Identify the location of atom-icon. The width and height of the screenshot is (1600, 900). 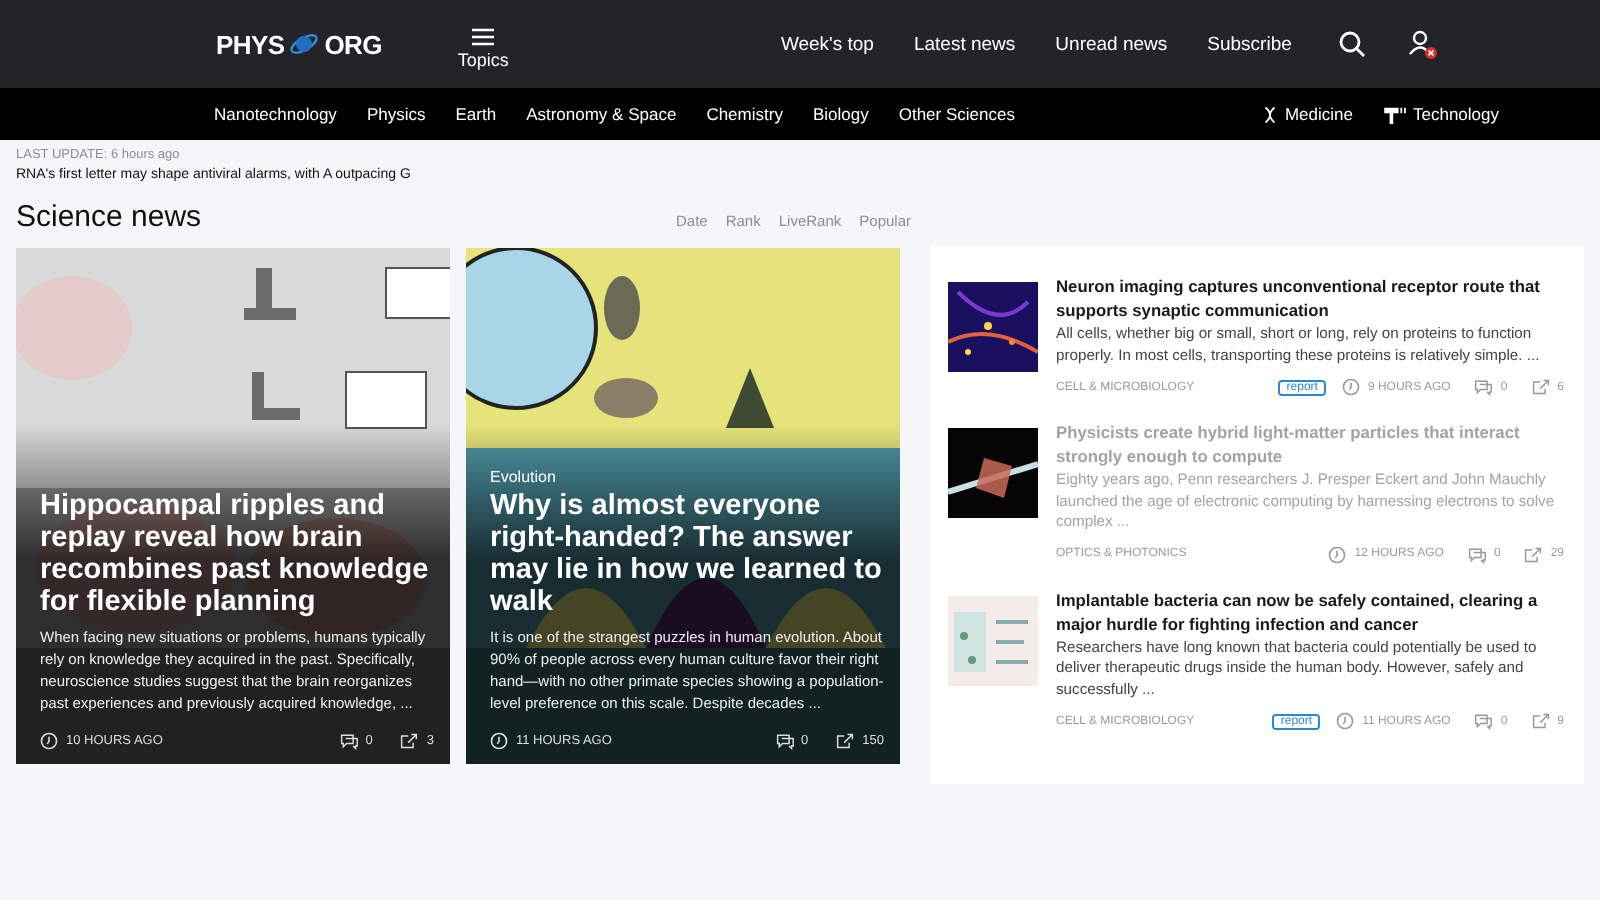
(304, 44).